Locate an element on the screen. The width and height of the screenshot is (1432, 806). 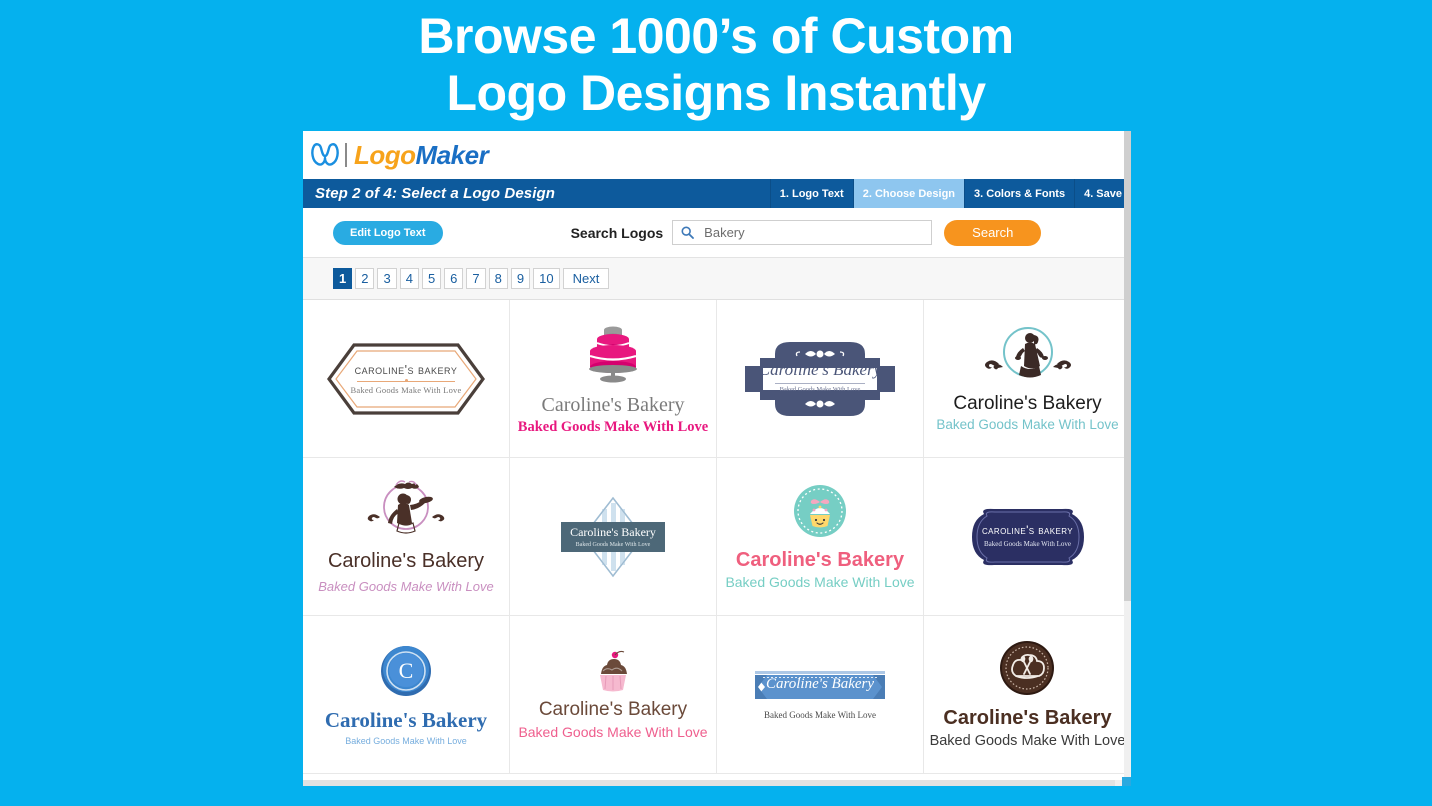
search-label: Search Logos is located at coordinates (617, 232).